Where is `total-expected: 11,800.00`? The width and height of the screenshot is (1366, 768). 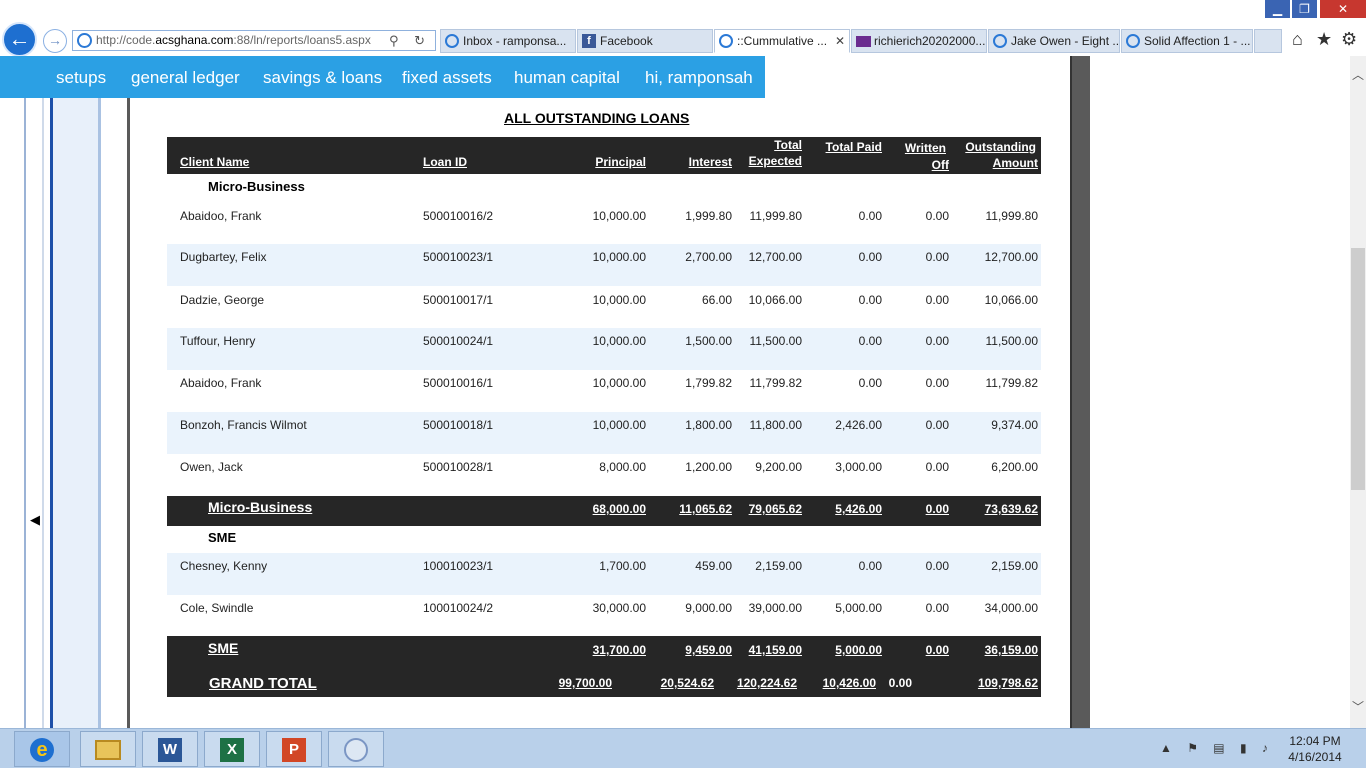
total-expected: 11,800.00 is located at coordinates (776, 425).